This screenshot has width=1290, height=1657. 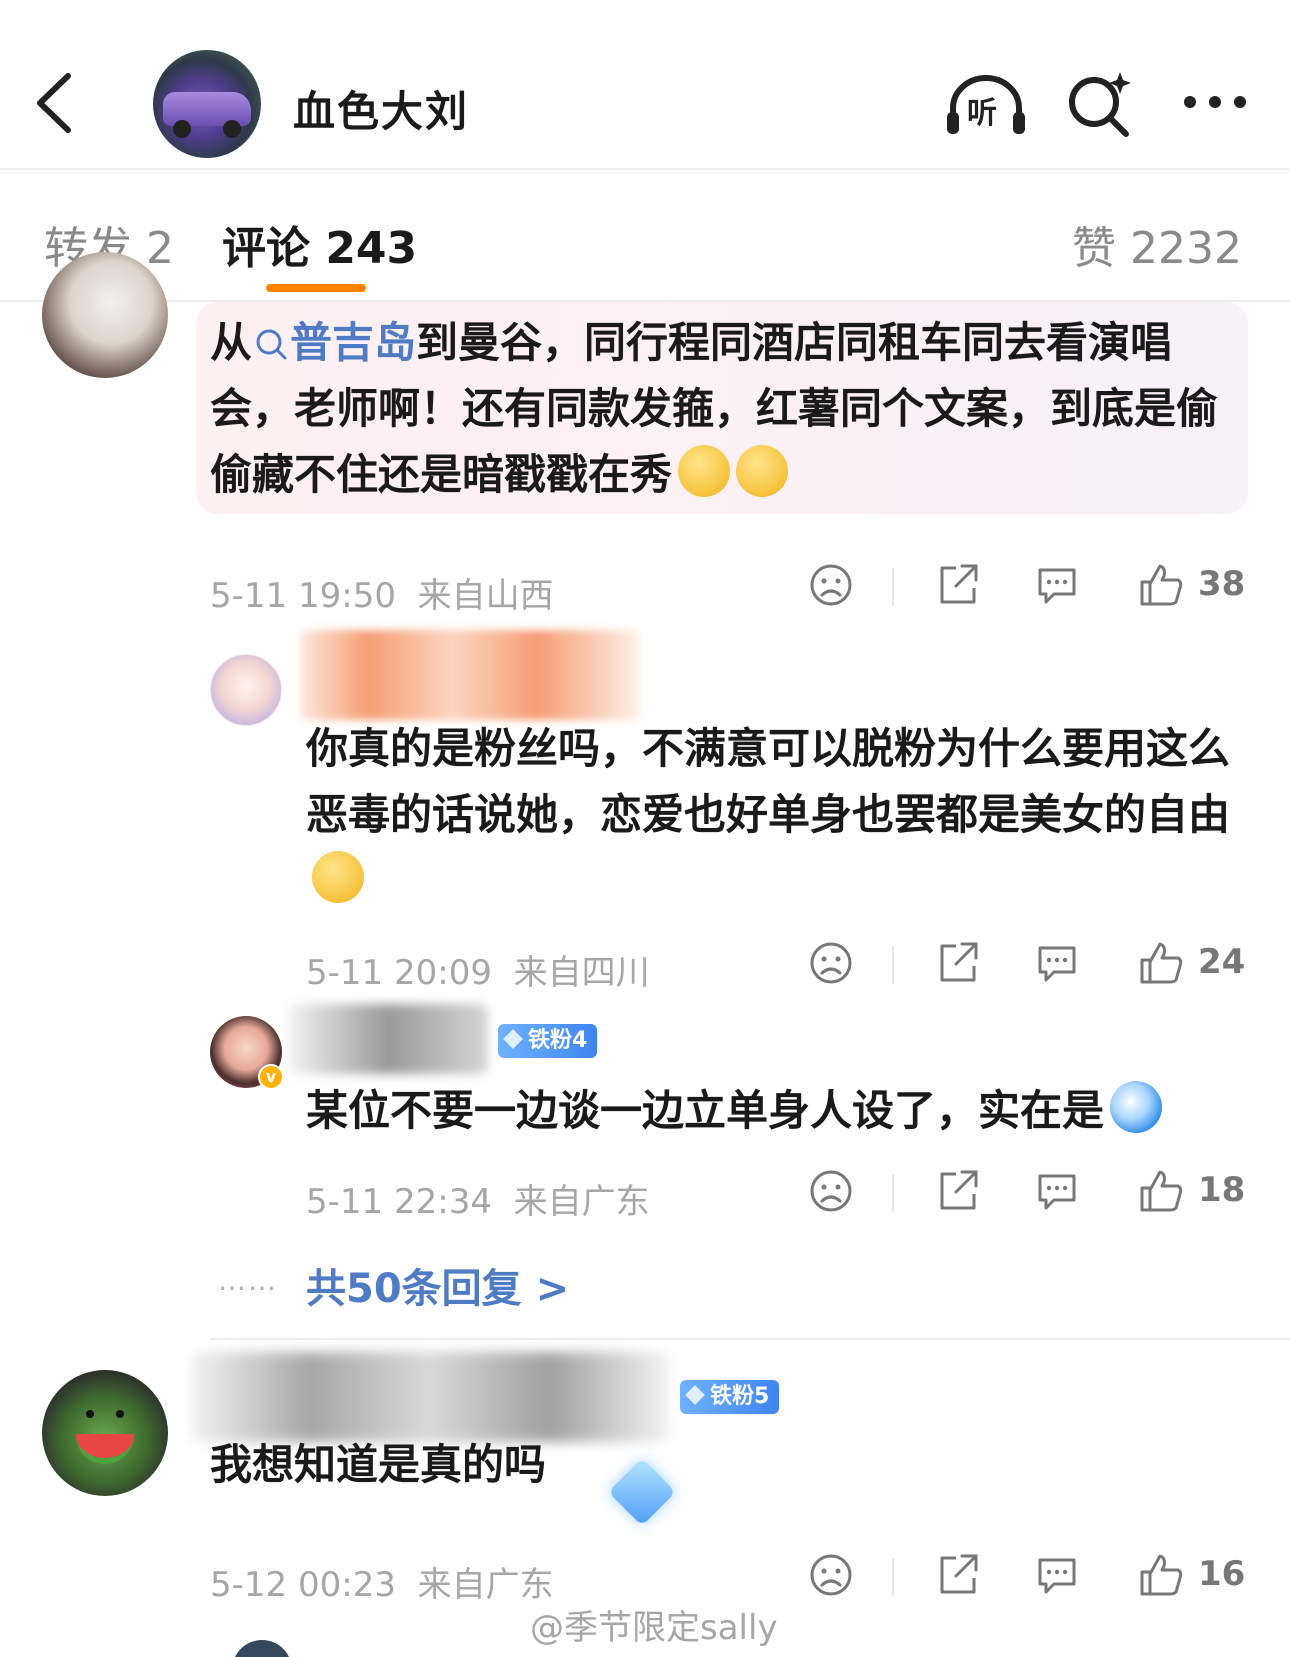 I want to click on blogger-name: 血色大刘, so click(x=381, y=108).